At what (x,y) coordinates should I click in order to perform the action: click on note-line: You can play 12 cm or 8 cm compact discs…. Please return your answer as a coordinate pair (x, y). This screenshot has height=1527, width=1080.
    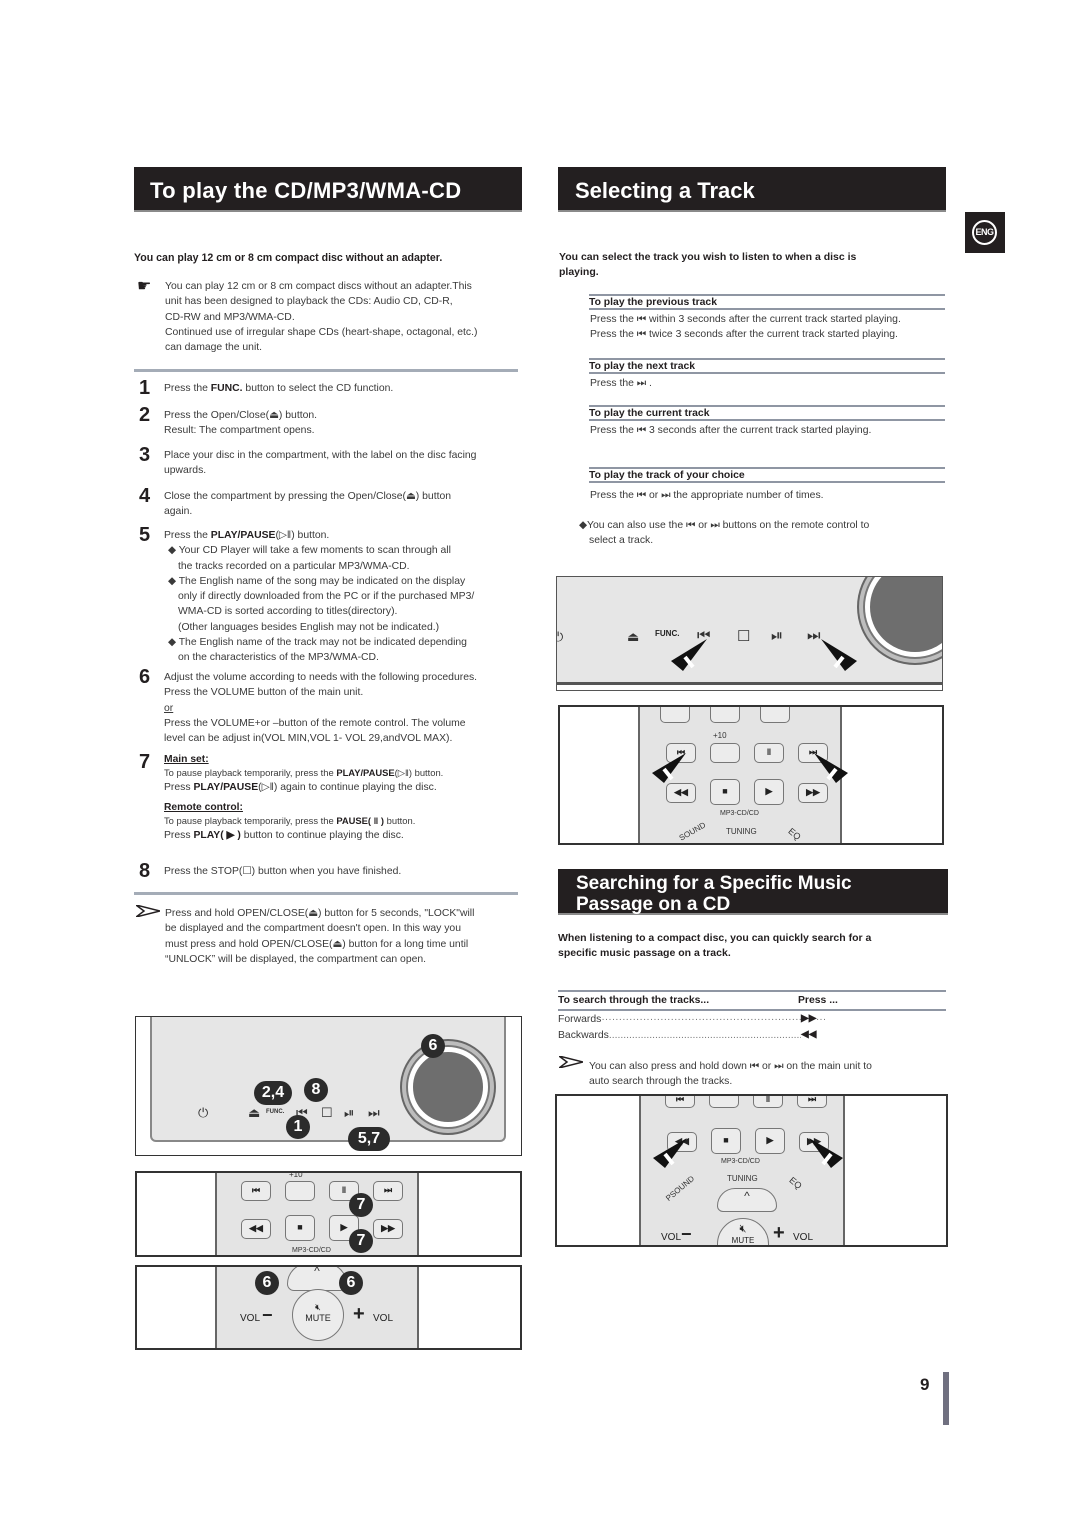
    Looking at the image, I should click on (318, 286).